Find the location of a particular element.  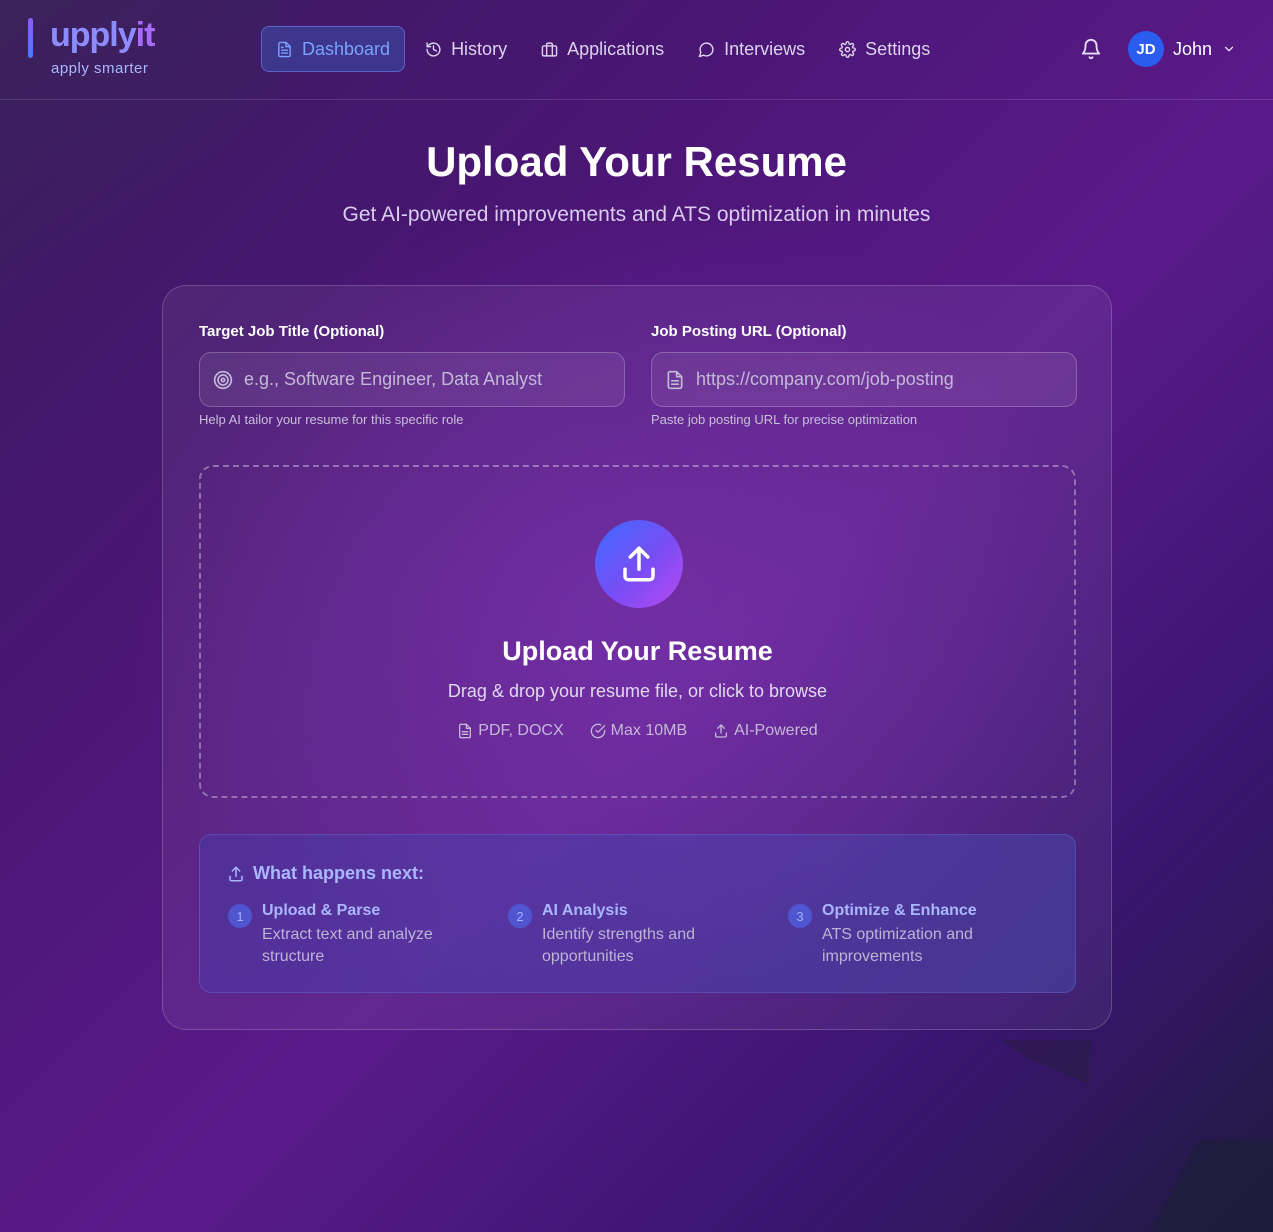

job-title-input is located at coordinates (429, 379).